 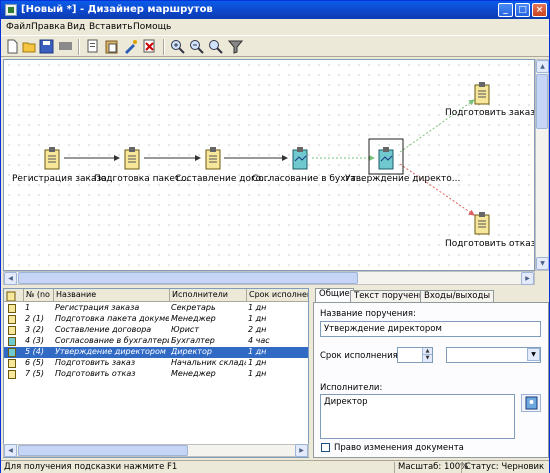 I want to click on column-header-number: № (no, so click(x=39, y=295).